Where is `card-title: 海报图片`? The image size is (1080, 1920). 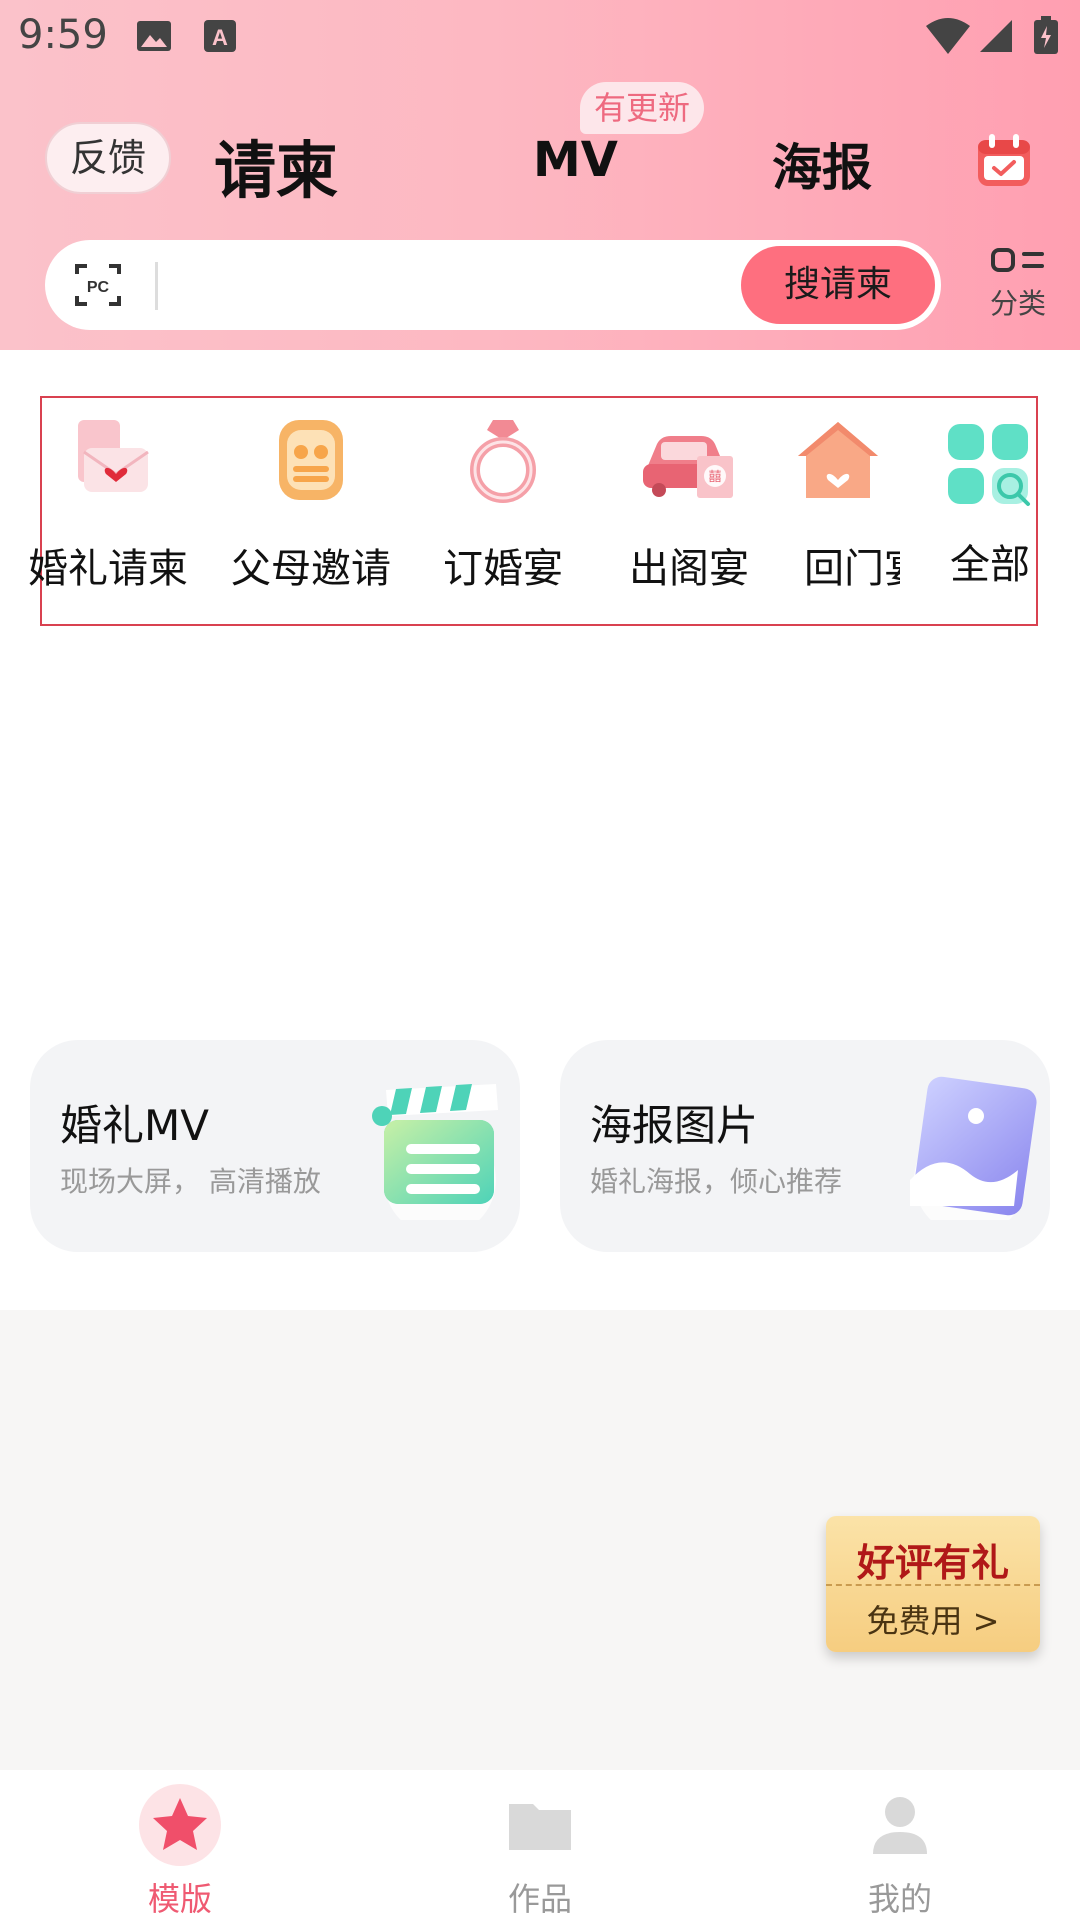
card-title: 海报图片 is located at coordinates (674, 1125).